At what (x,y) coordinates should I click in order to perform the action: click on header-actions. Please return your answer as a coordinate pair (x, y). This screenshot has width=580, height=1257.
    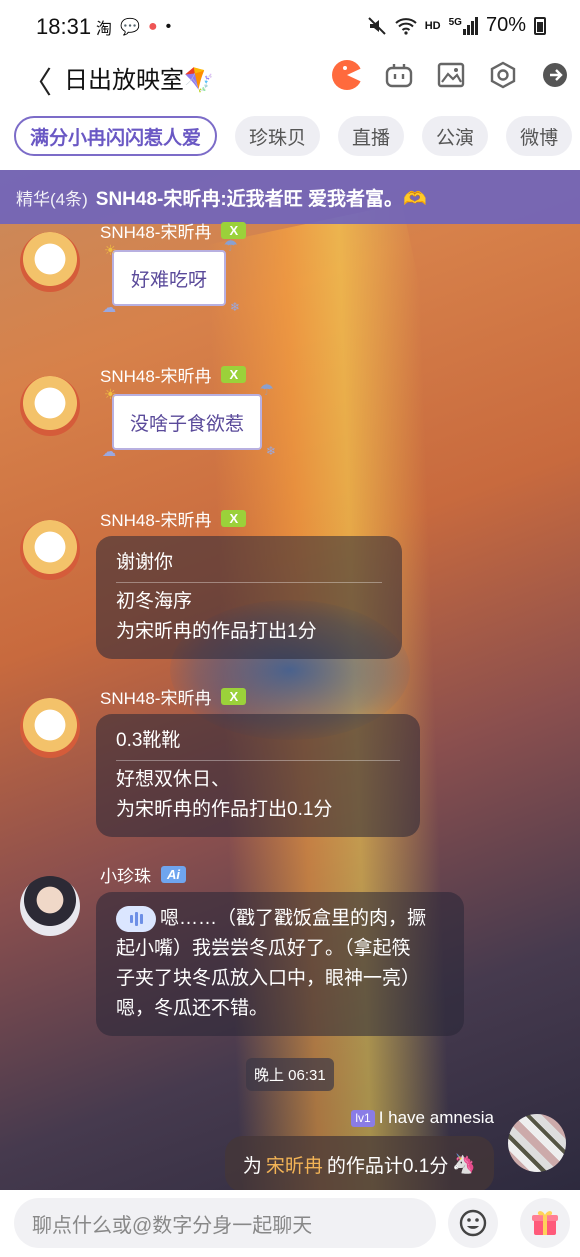
    Looking at the image, I should click on (451, 75).